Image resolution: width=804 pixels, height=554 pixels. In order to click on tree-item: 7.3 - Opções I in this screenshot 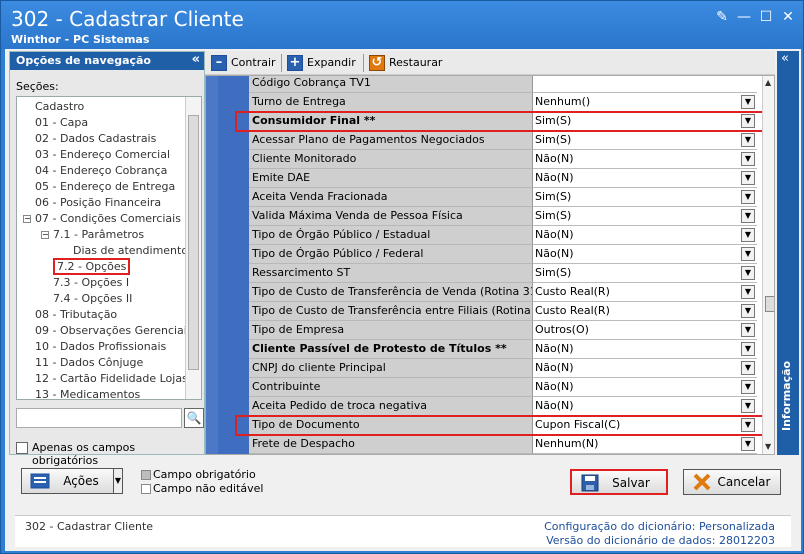, I will do `click(91, 283)`.